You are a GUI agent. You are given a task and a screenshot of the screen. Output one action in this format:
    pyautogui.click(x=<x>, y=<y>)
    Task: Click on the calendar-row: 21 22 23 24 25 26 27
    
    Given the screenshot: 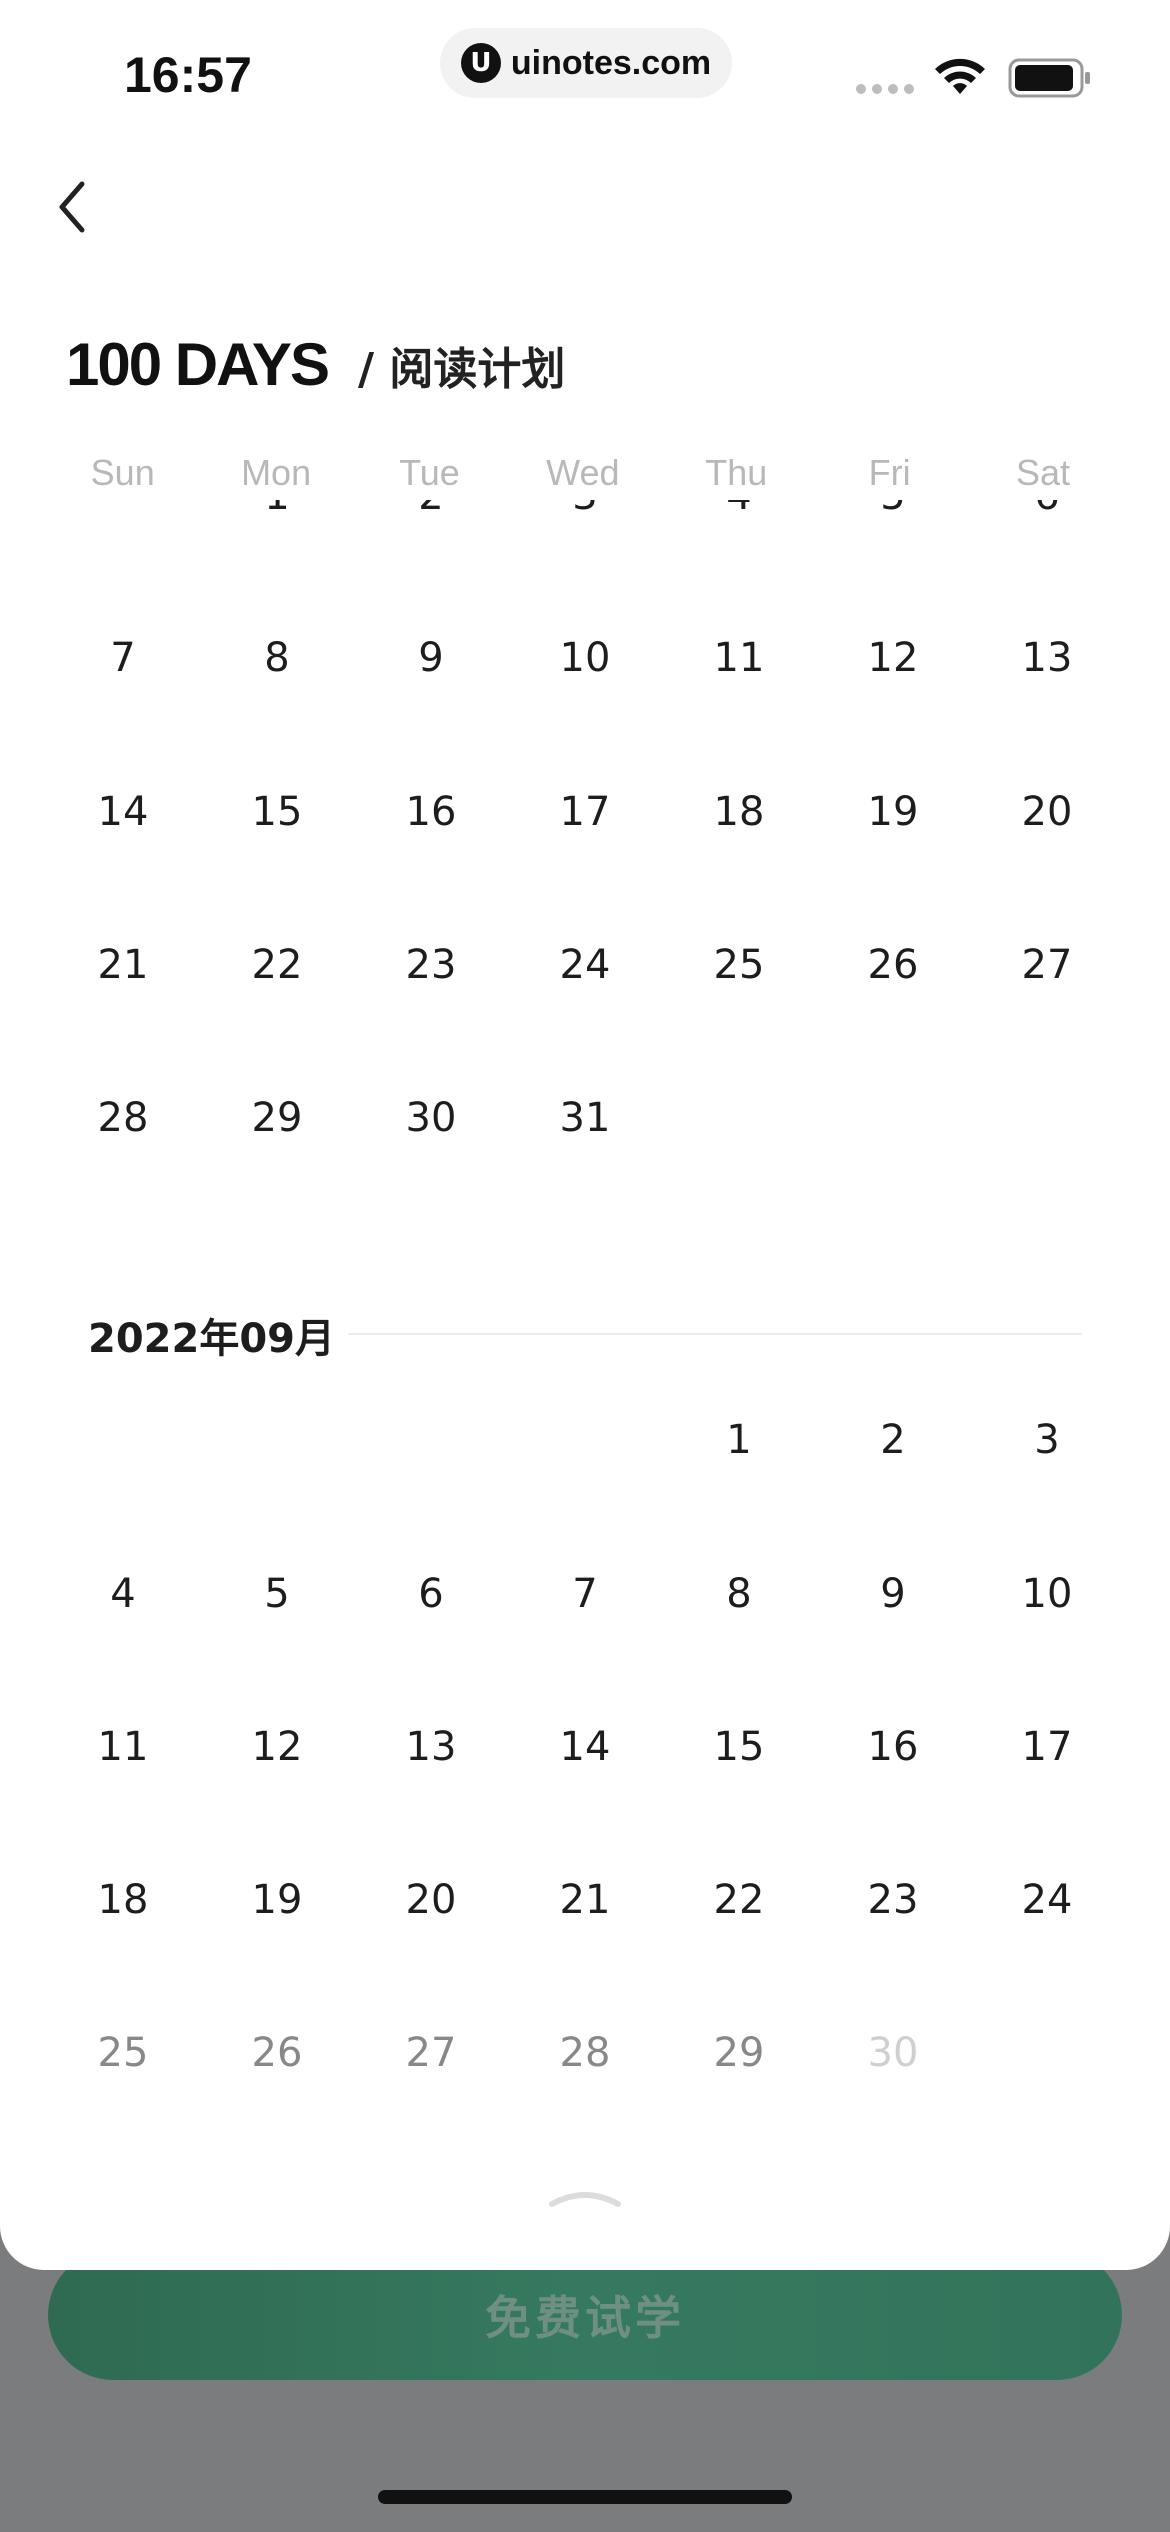 What is the action you would take?
    pyautogui.click(x=585, y=965)
    